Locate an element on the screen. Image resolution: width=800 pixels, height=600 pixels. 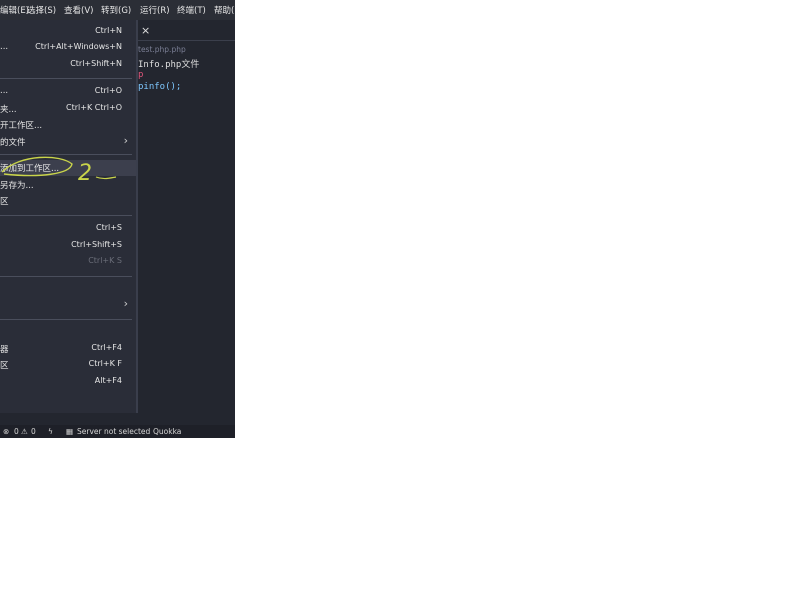
menu-item-shortcut: Ctrl+N is located at coordinates (108, 30).